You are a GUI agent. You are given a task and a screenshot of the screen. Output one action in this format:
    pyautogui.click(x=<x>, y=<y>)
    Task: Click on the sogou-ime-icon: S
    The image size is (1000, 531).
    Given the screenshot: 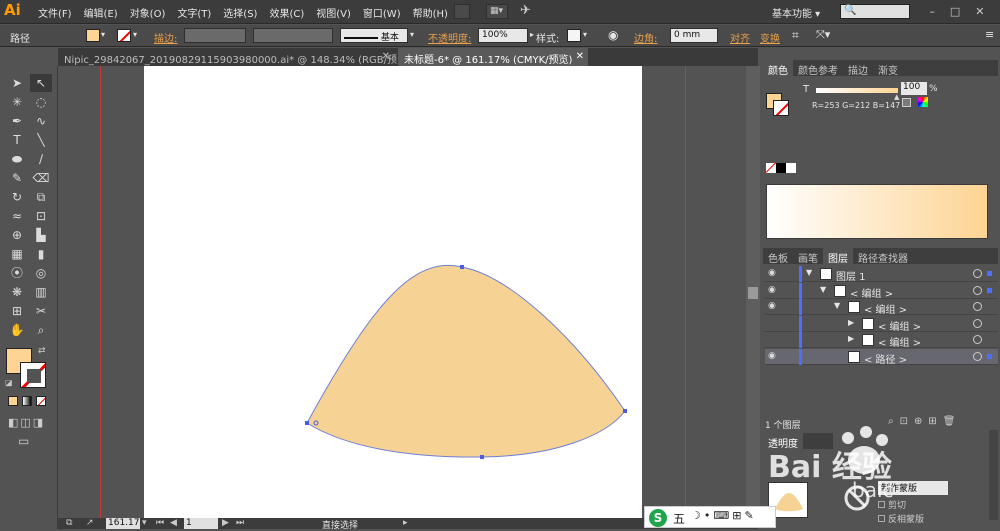 What is the action you would take?
    pyautogui.click(x=658, y=518)
    